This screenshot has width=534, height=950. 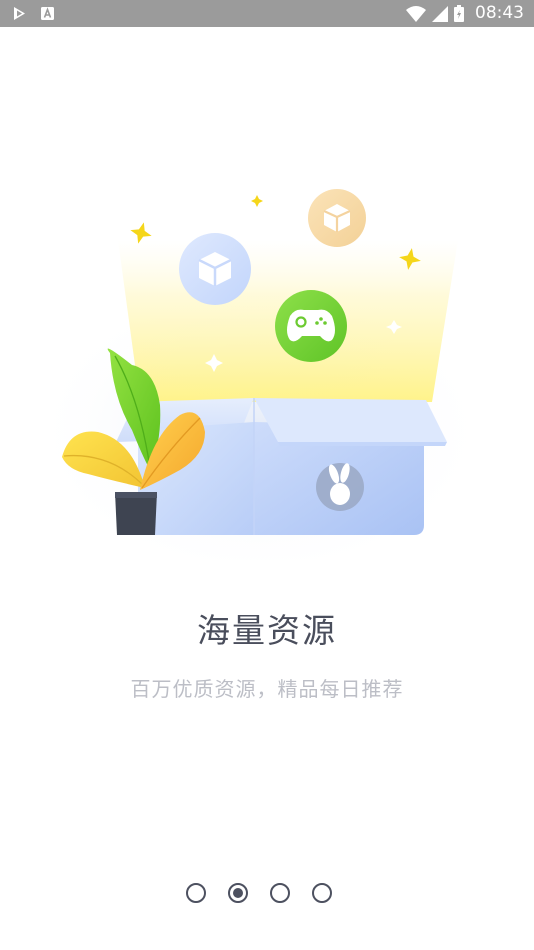 What do you see at coordinates (267, 630) in the screenshot?
I see `onboarding-title: 海量资源` at bounding box center [267, 630].